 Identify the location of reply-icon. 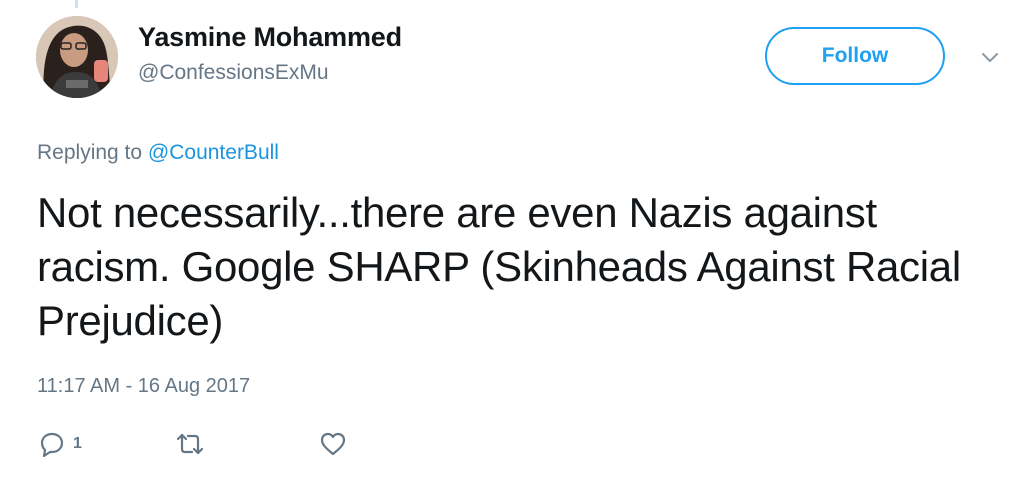
(52, 444).